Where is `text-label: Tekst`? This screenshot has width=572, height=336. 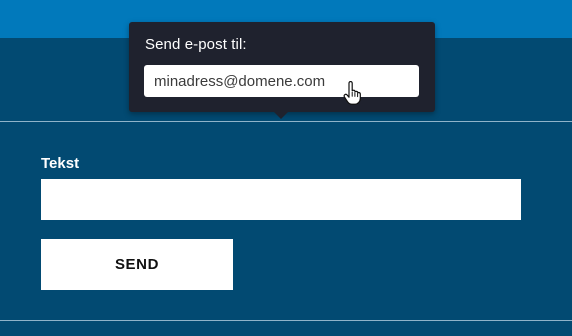 text-label: Tekst is located at coordinates (60, 163).